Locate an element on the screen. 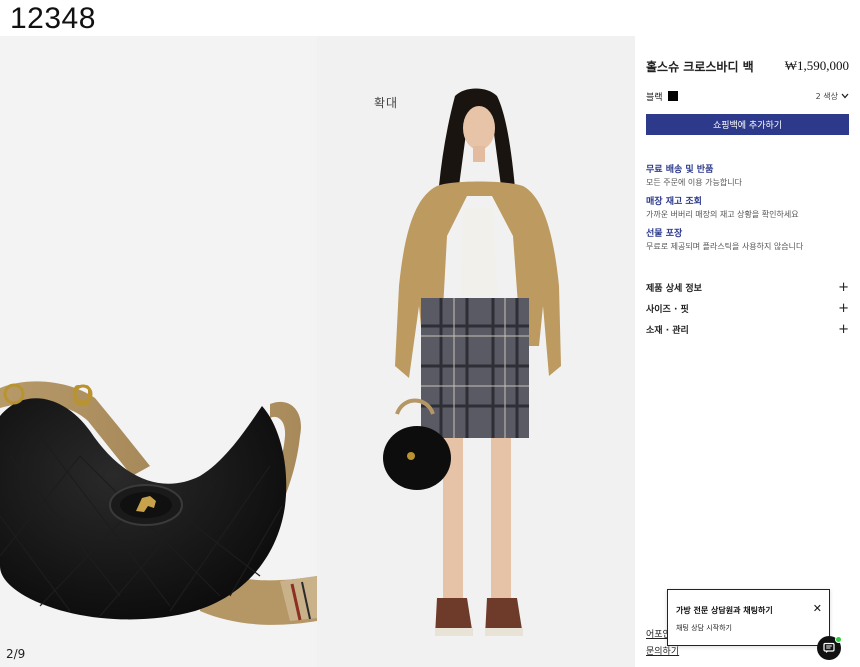 The image size is (860, 667). title-row: 홀스슈 크로스바디 백 ₩1,590,000 is located at coordinates (747, 66).